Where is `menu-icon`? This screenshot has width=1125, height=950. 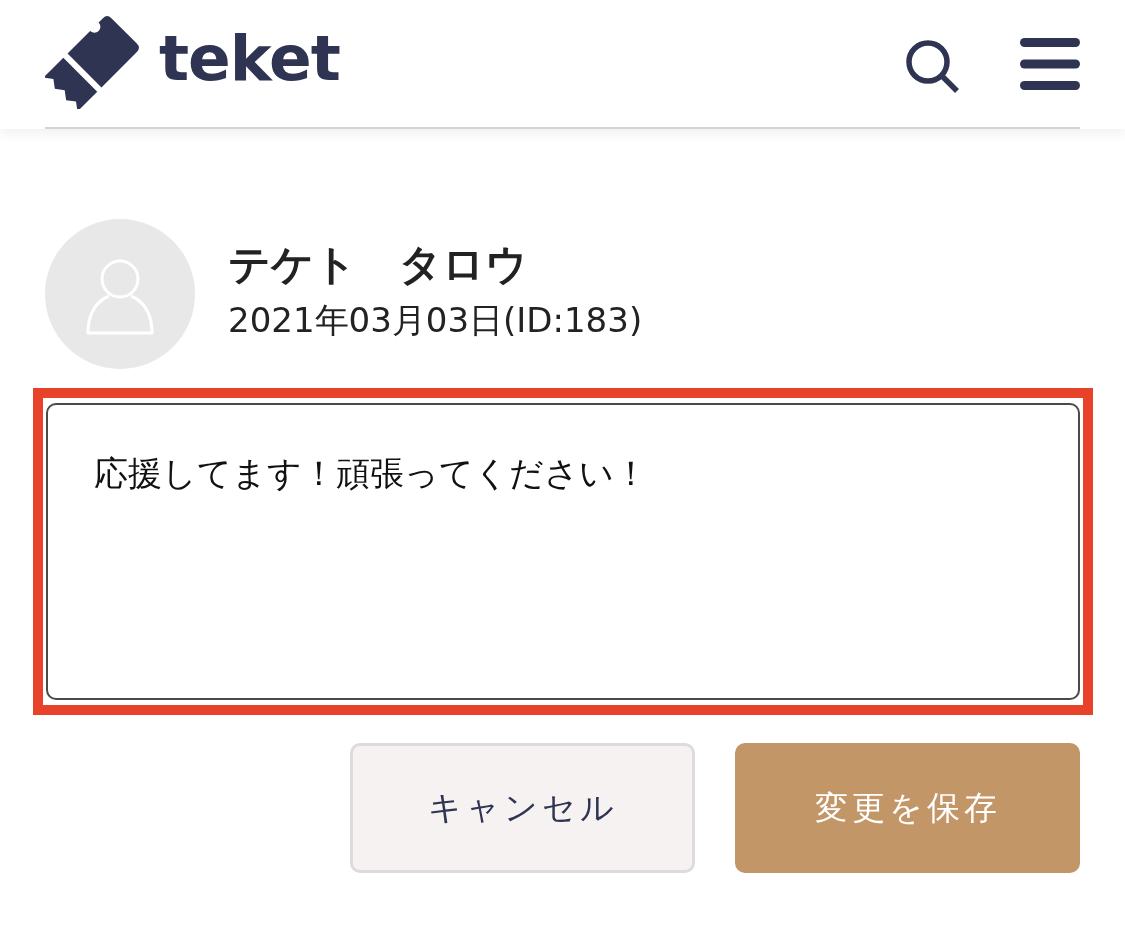
menu-icon is located at coordinates (1050, 63).